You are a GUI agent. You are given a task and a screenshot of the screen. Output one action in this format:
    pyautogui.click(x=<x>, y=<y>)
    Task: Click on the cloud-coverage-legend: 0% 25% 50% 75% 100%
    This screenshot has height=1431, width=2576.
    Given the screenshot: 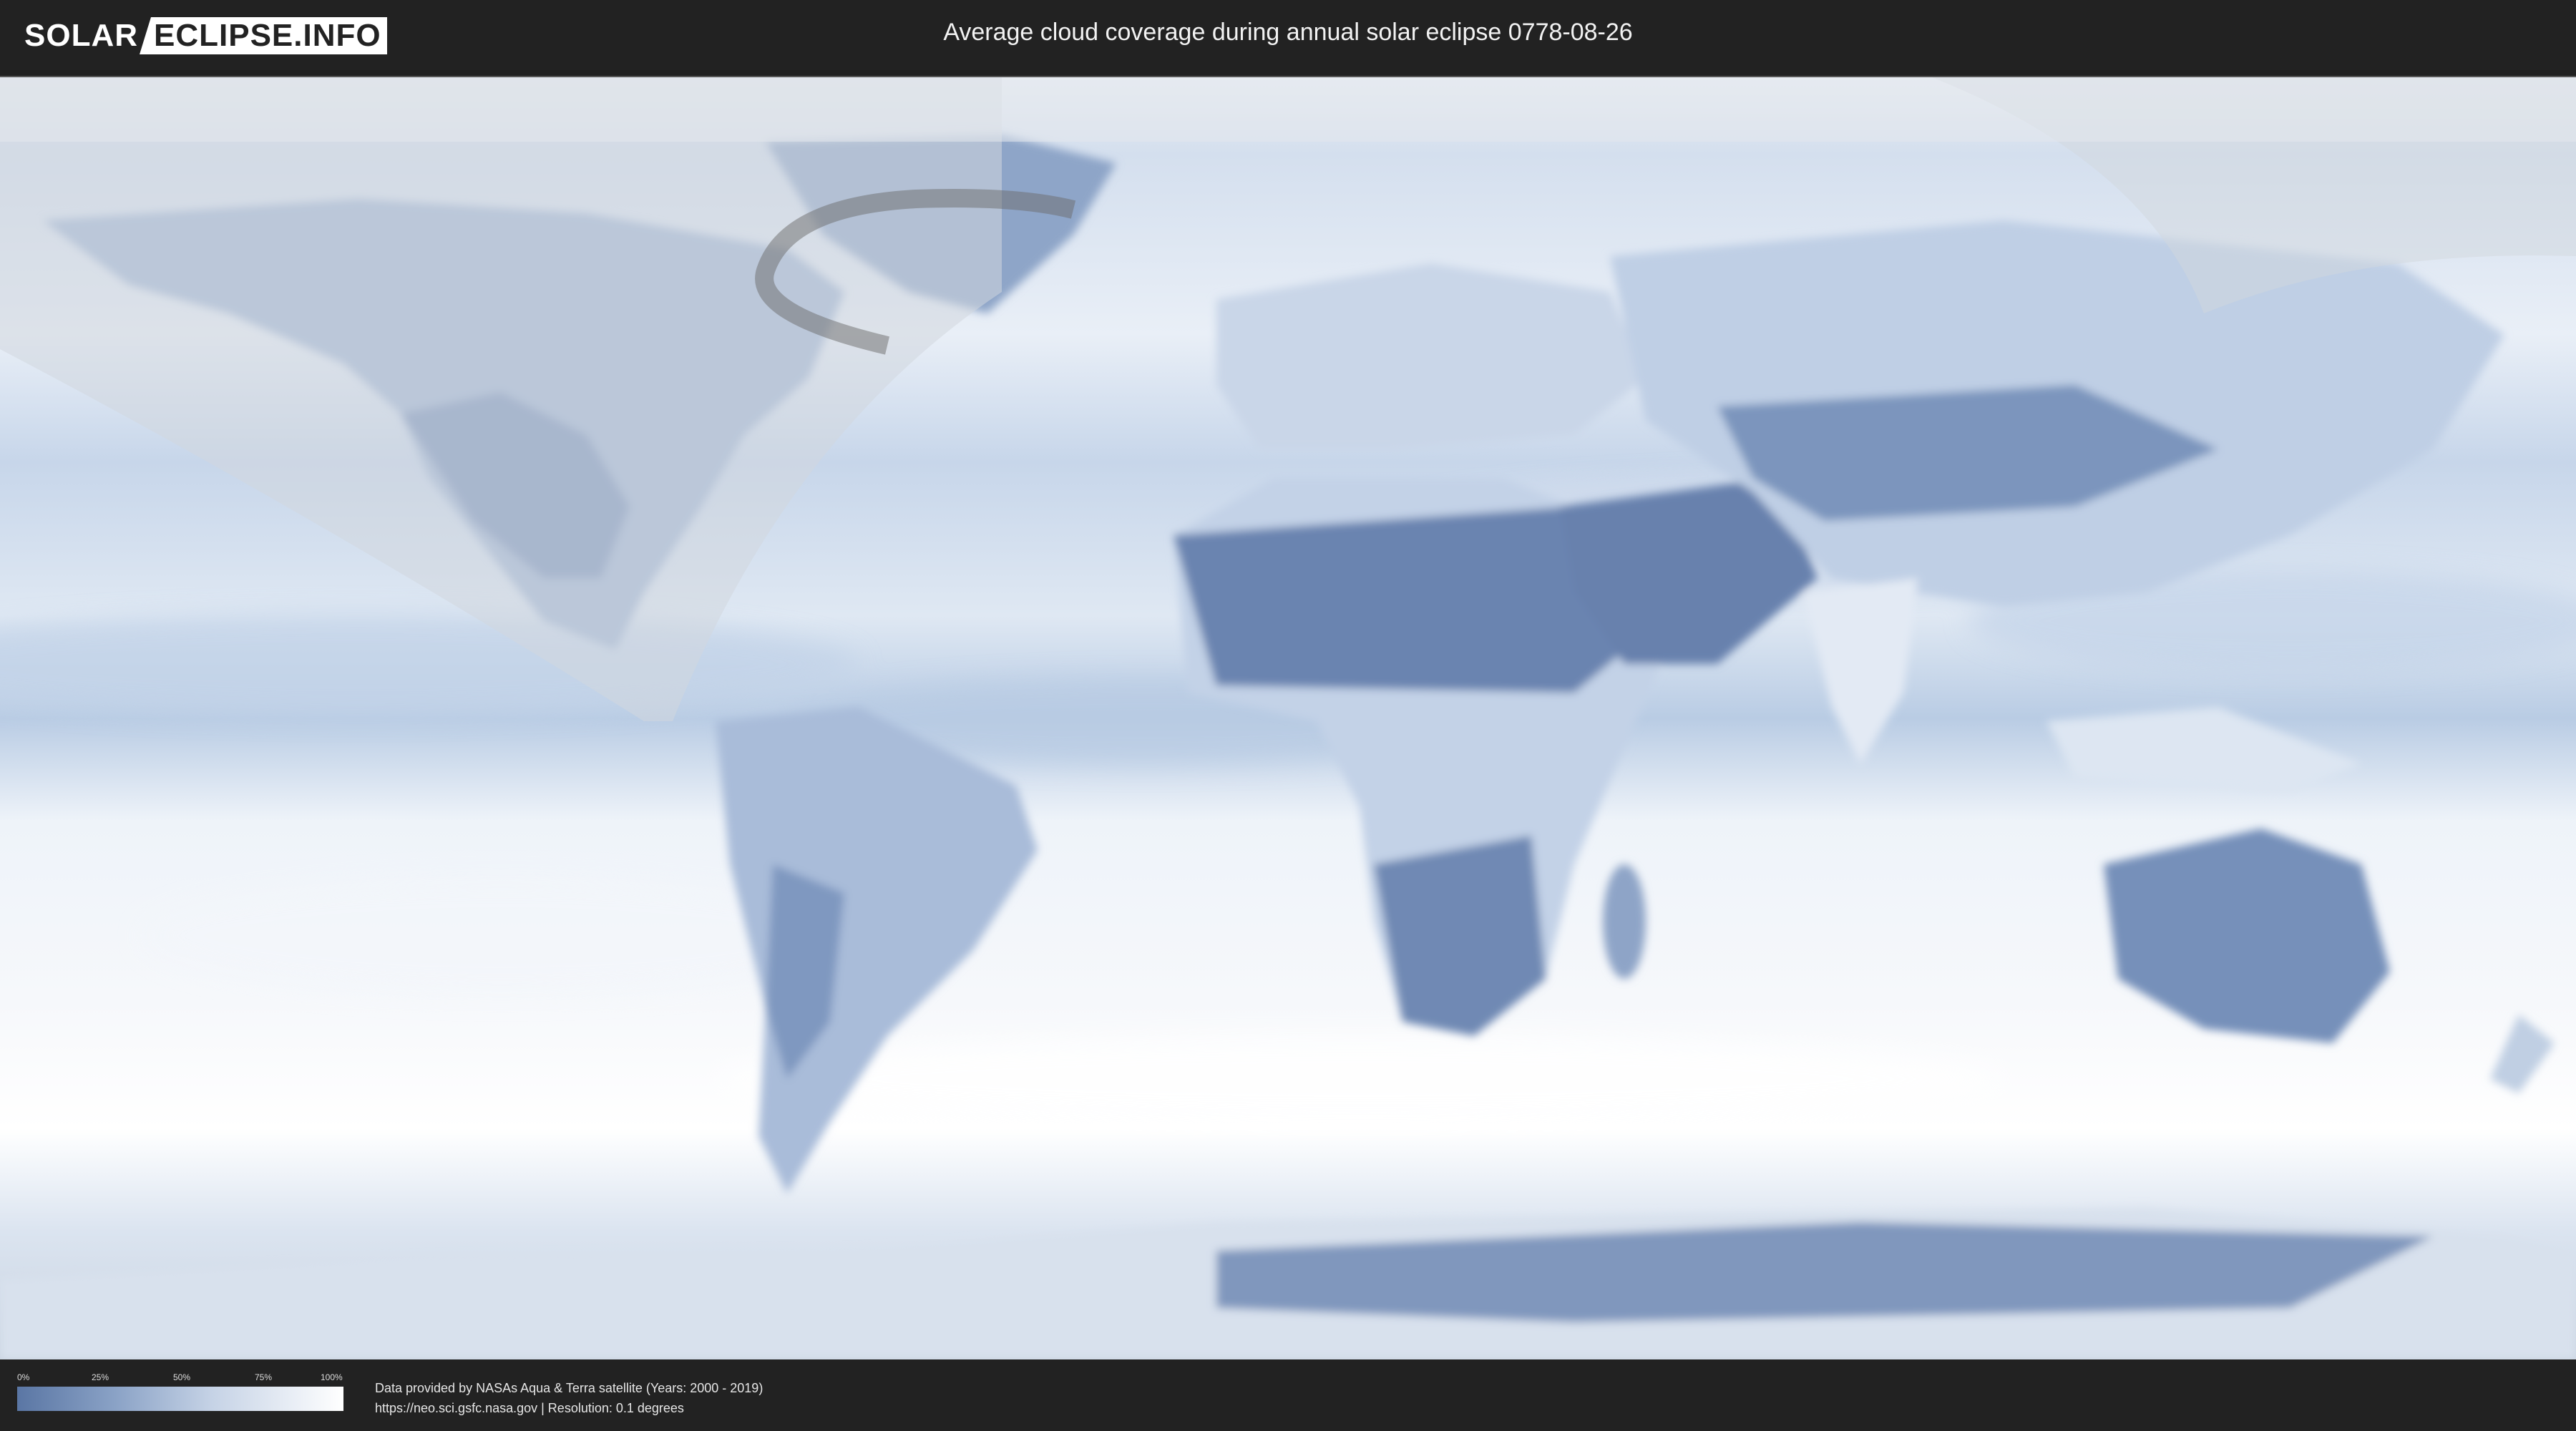 What is the action you would take?
    pyautogui.click(x=180, y=1391)
    